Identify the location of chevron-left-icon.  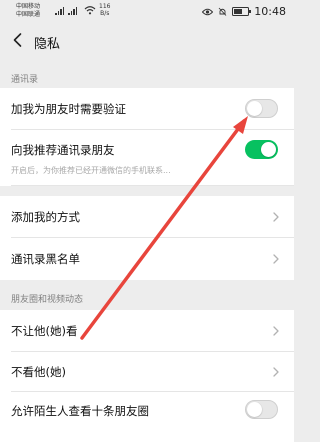
(18, 40).